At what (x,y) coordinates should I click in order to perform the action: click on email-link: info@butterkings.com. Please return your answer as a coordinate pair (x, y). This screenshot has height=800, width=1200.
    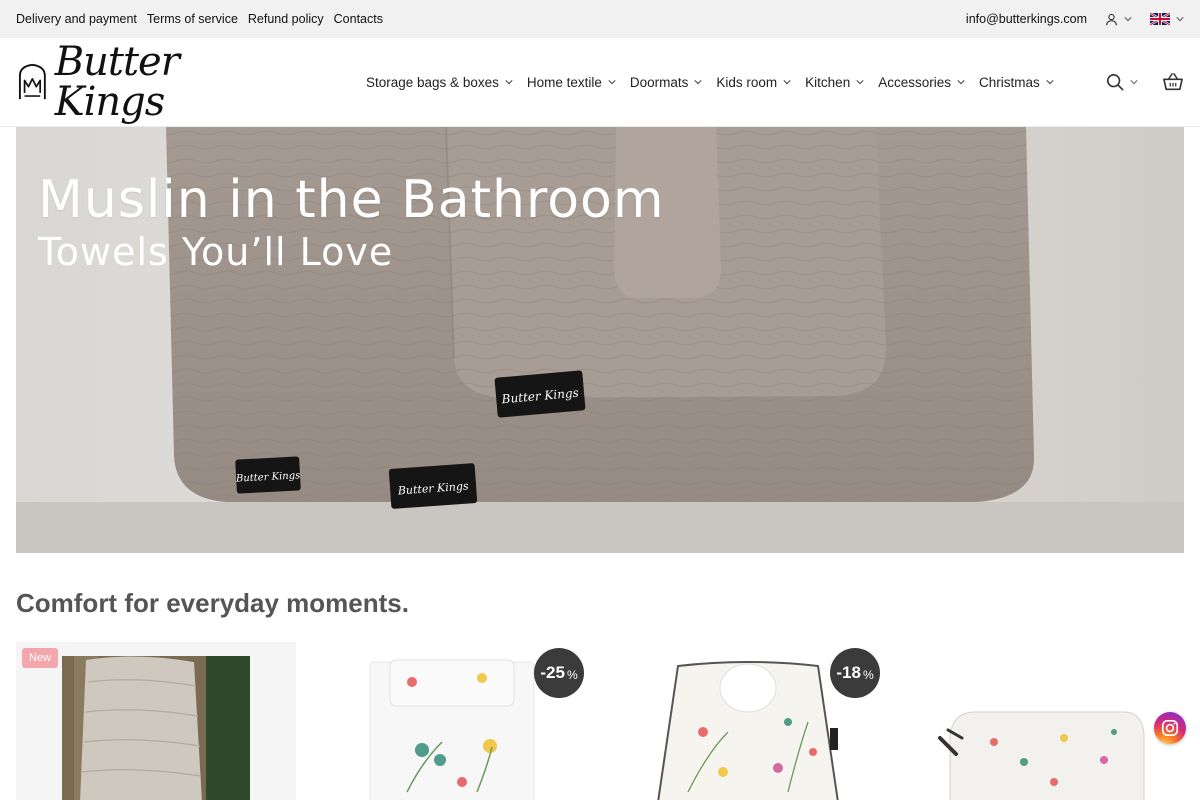
    Looking at the image, I should click on (1026, 19).